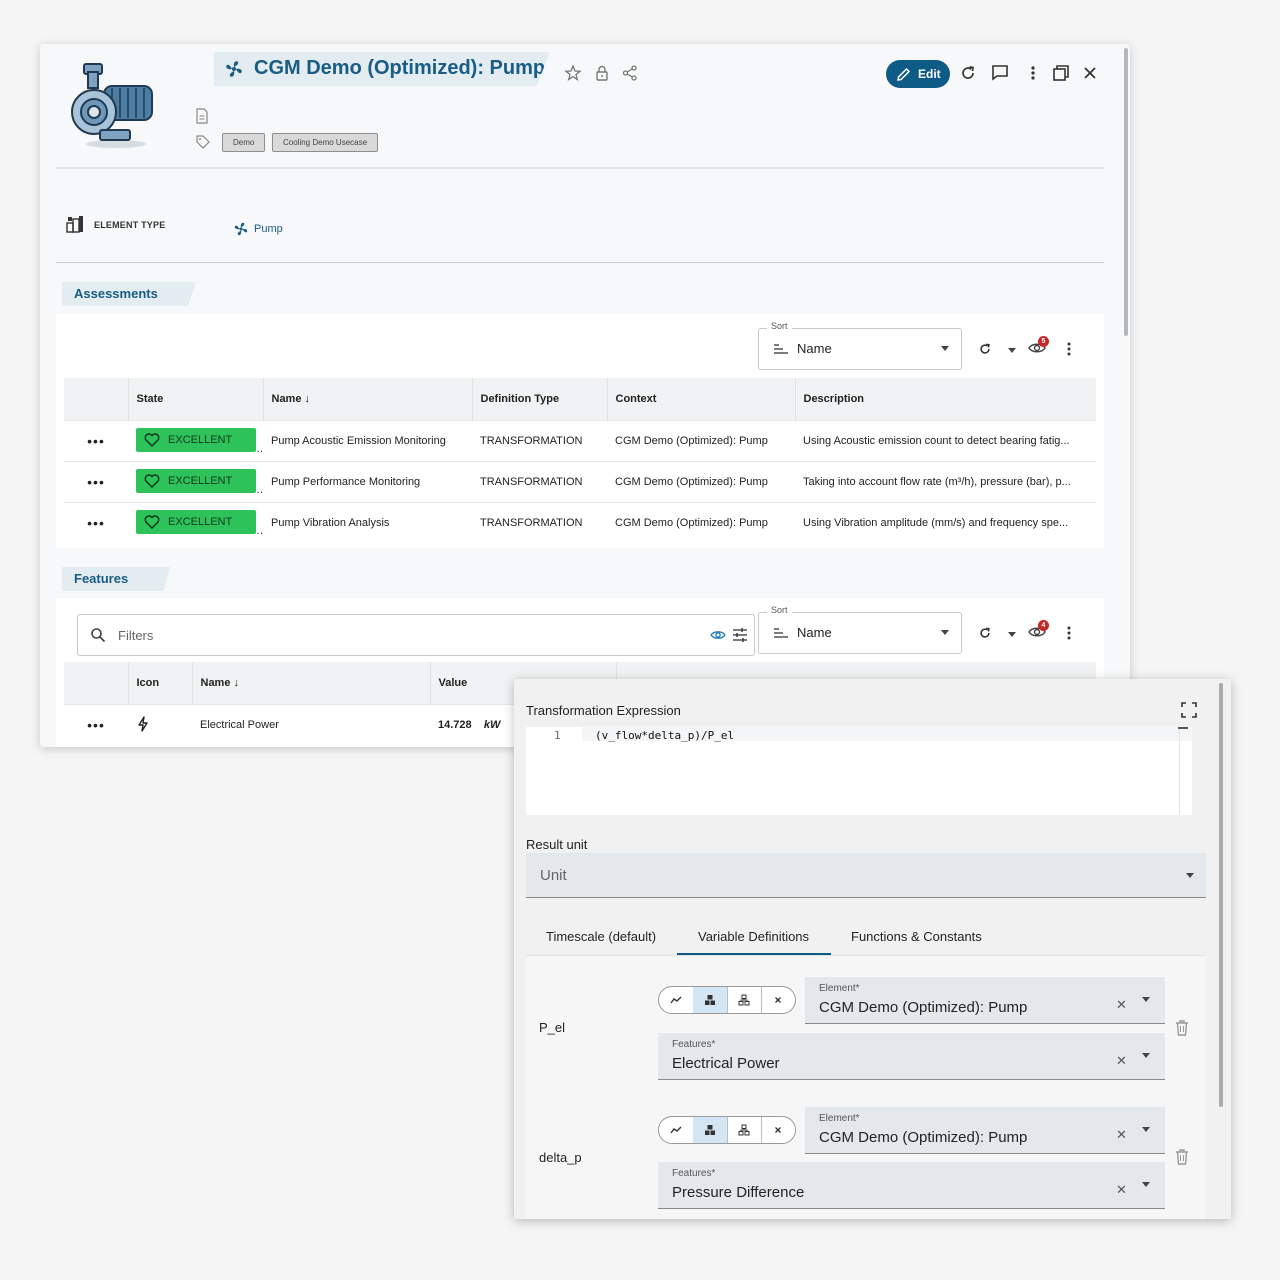  I want to click on page-title: CGM Demo (Optimized): Pump, so click(400, 68).